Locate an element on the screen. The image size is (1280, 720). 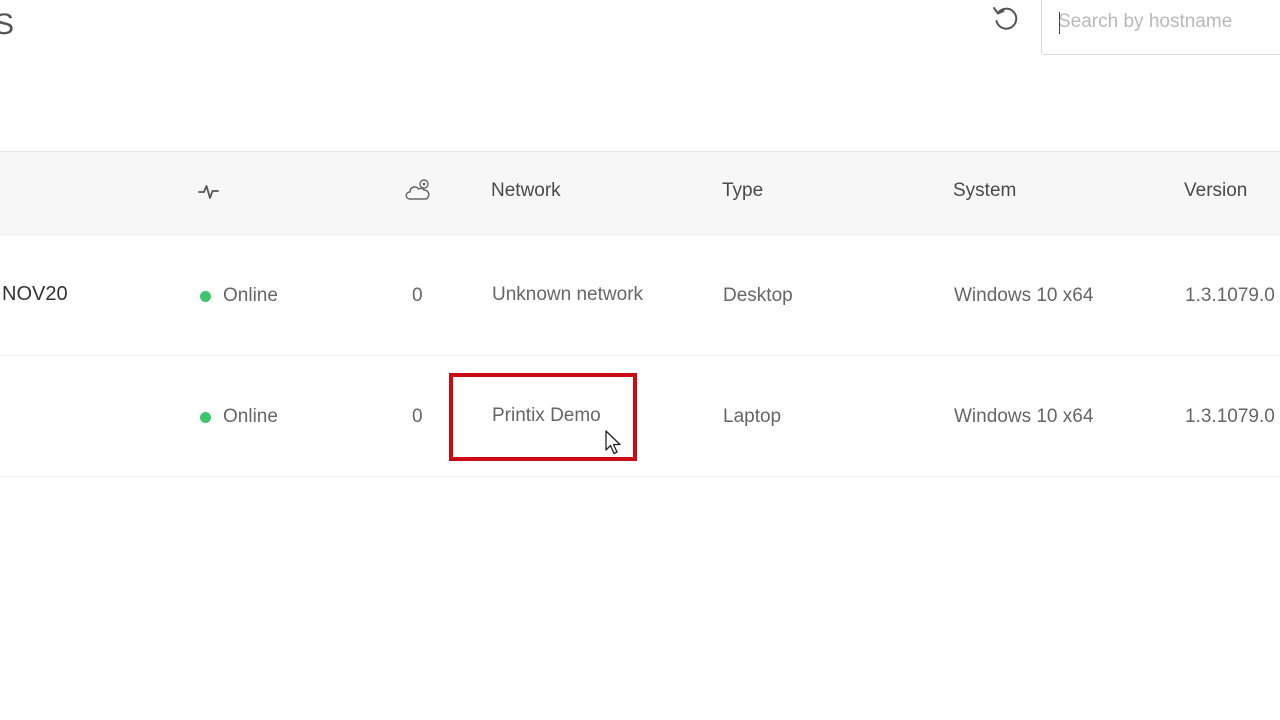
refresh-icon is located at coordinates (1005, 21).